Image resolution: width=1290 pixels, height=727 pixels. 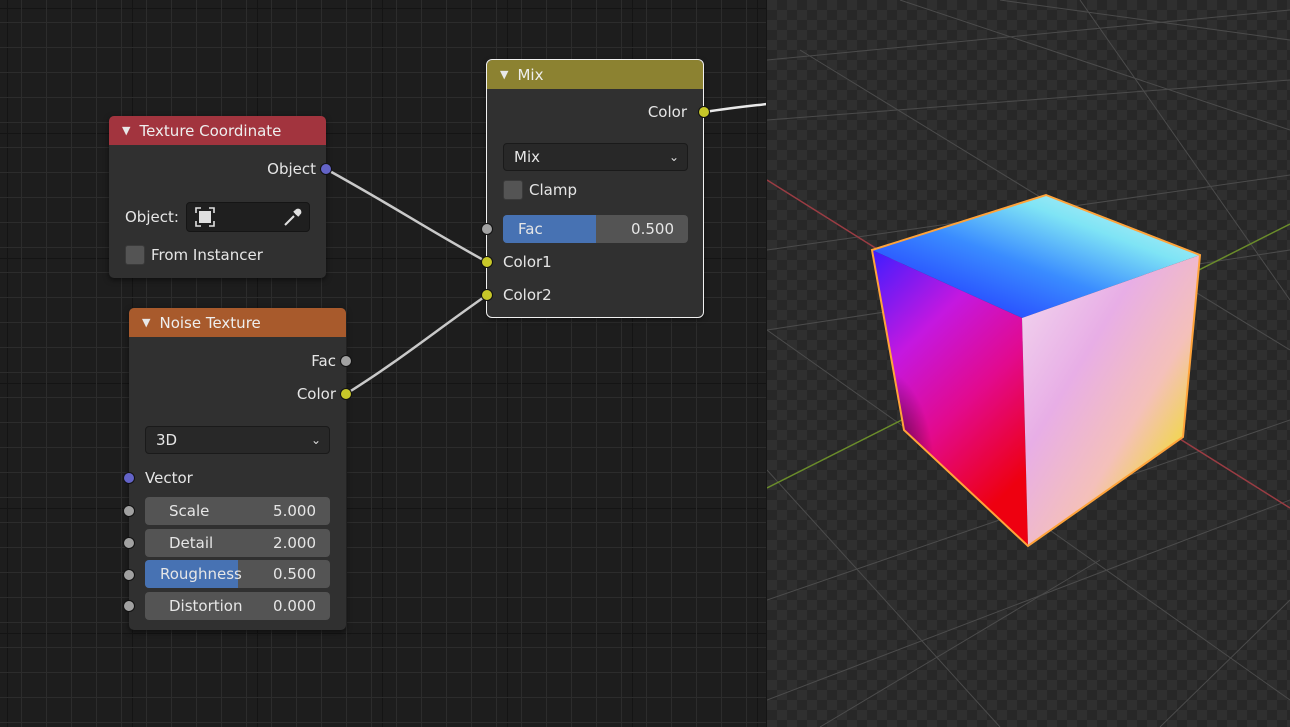 What do you see at coordinates (326, 169) in the screenshot?
I see `output-object-socket` at bounding box center [326, 169].